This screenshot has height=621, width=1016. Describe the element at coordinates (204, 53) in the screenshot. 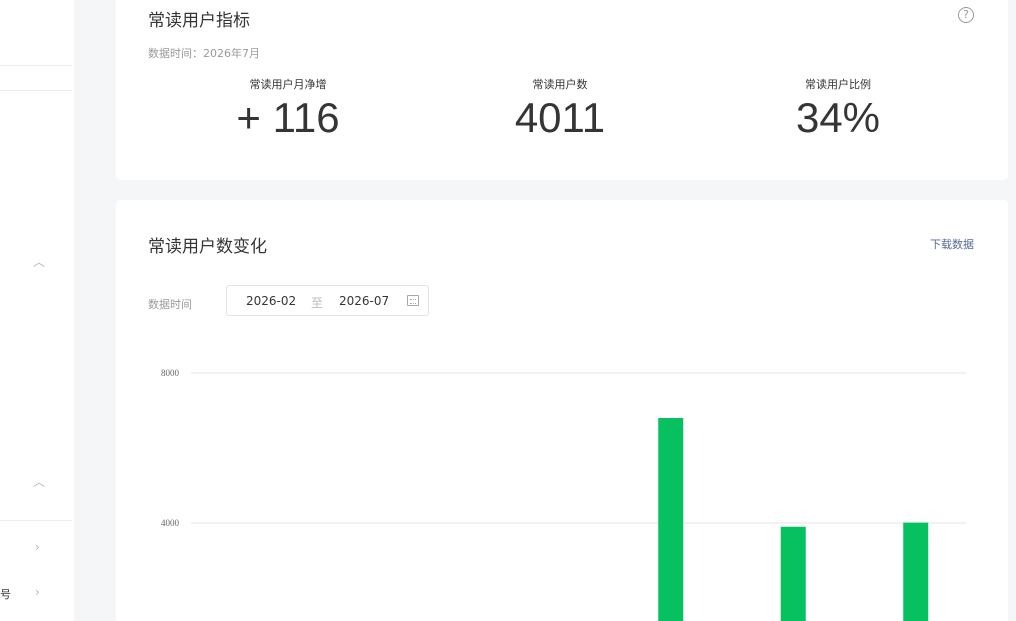

I see `data-time: 数据时间：2026年7月` at that location.